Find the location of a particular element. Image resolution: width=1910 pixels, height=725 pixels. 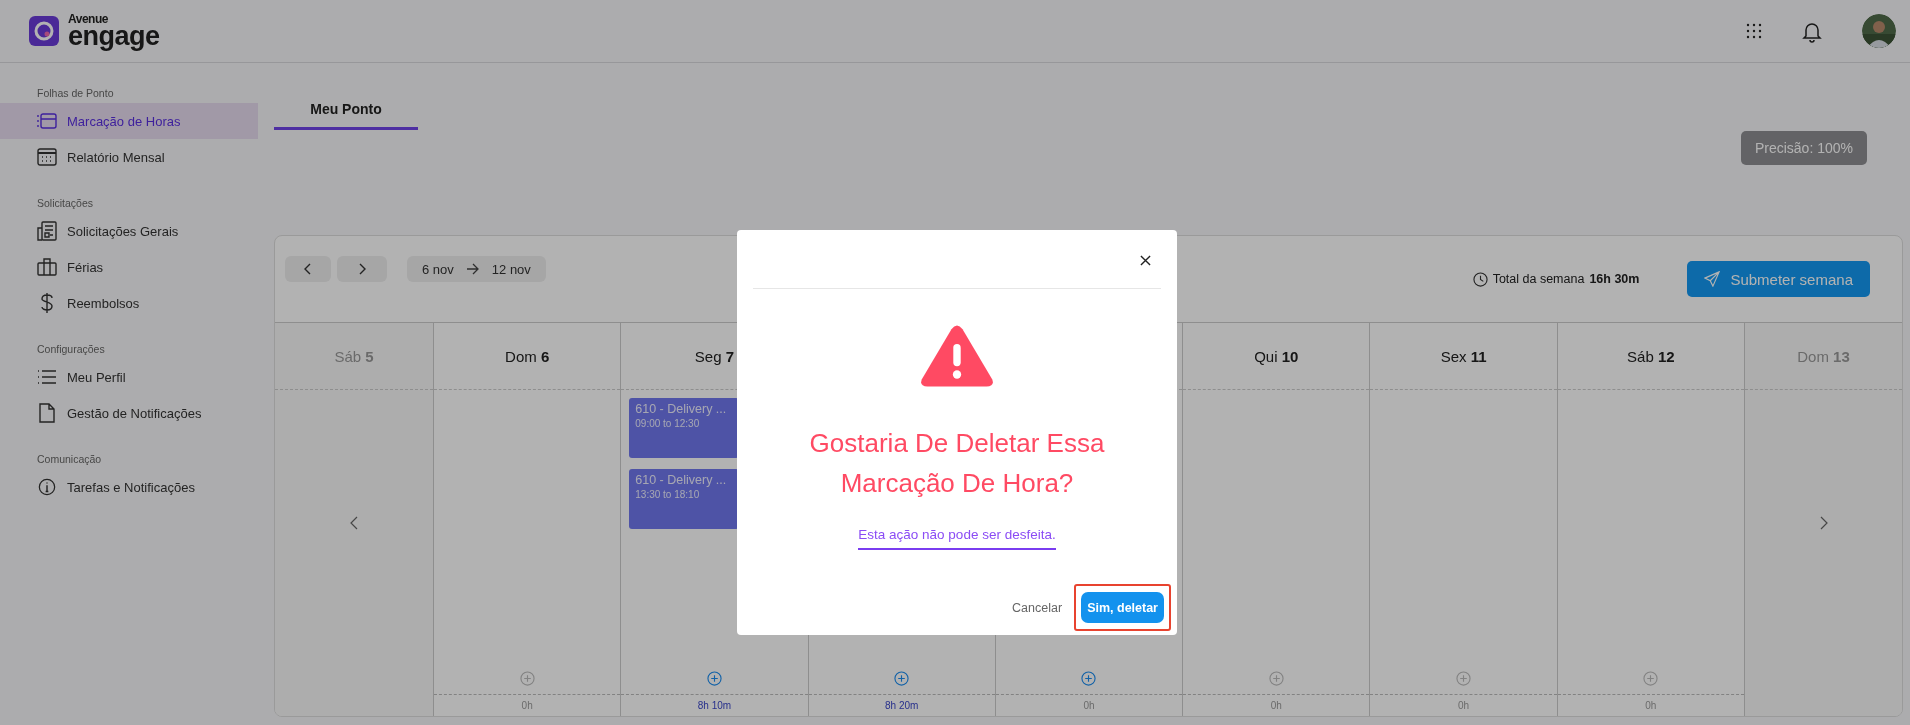

date-range-pill: 6 nov 12 nov is located at coordinates (476, 269).